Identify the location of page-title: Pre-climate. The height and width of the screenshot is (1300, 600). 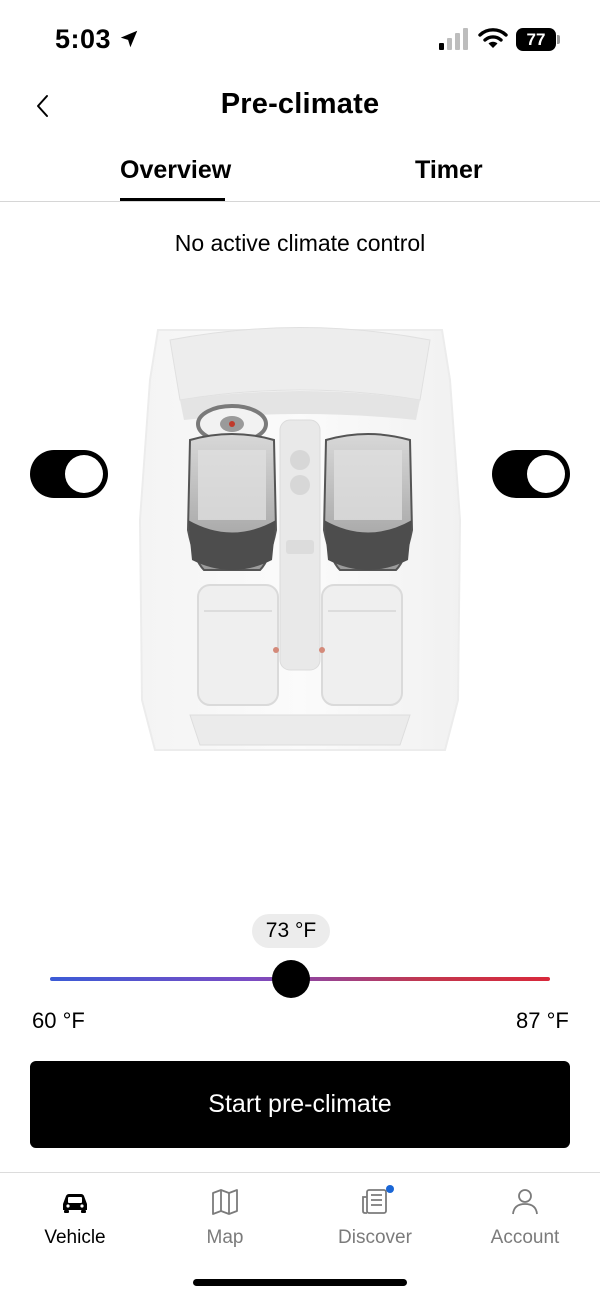
(300, 104).